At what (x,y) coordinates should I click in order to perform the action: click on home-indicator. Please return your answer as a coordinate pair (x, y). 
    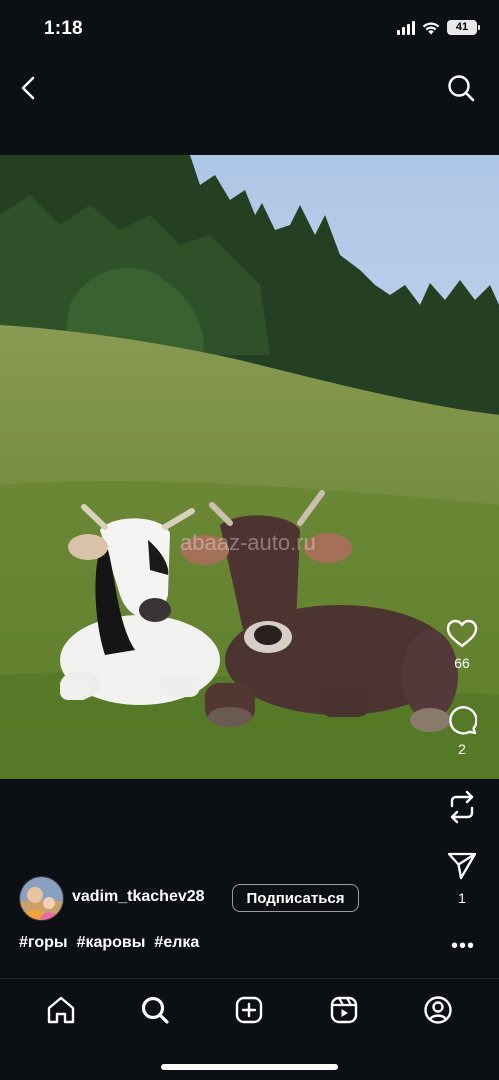
    Looking at the image, I should click on (249, 1067).